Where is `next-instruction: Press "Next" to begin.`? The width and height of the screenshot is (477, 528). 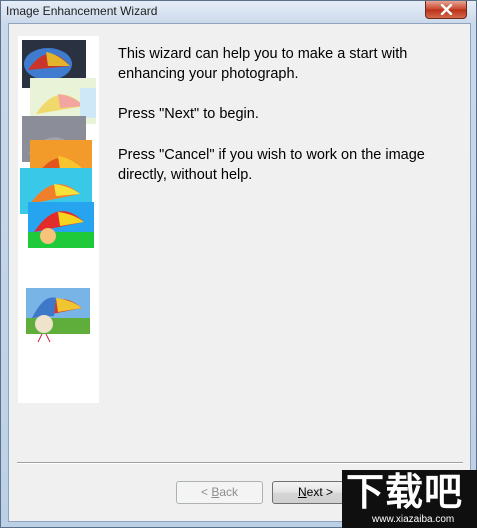
next-instruction: Press "Next" to begin. is located at coordinates (188, 114).